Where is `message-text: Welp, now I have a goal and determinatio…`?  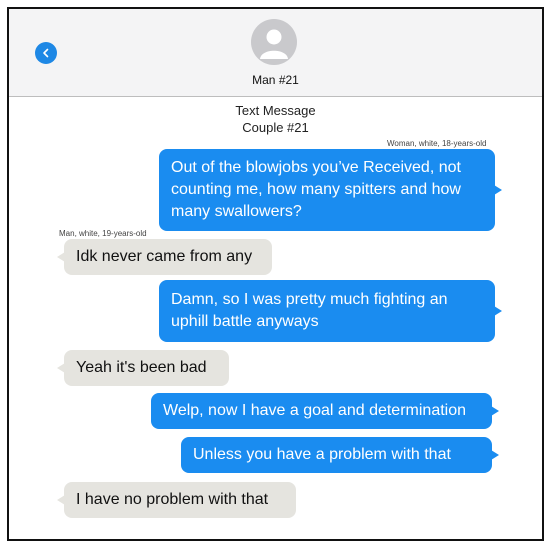 message-text: Welp, now I have a goal and determinatio… is located at coordinates (315, 410).